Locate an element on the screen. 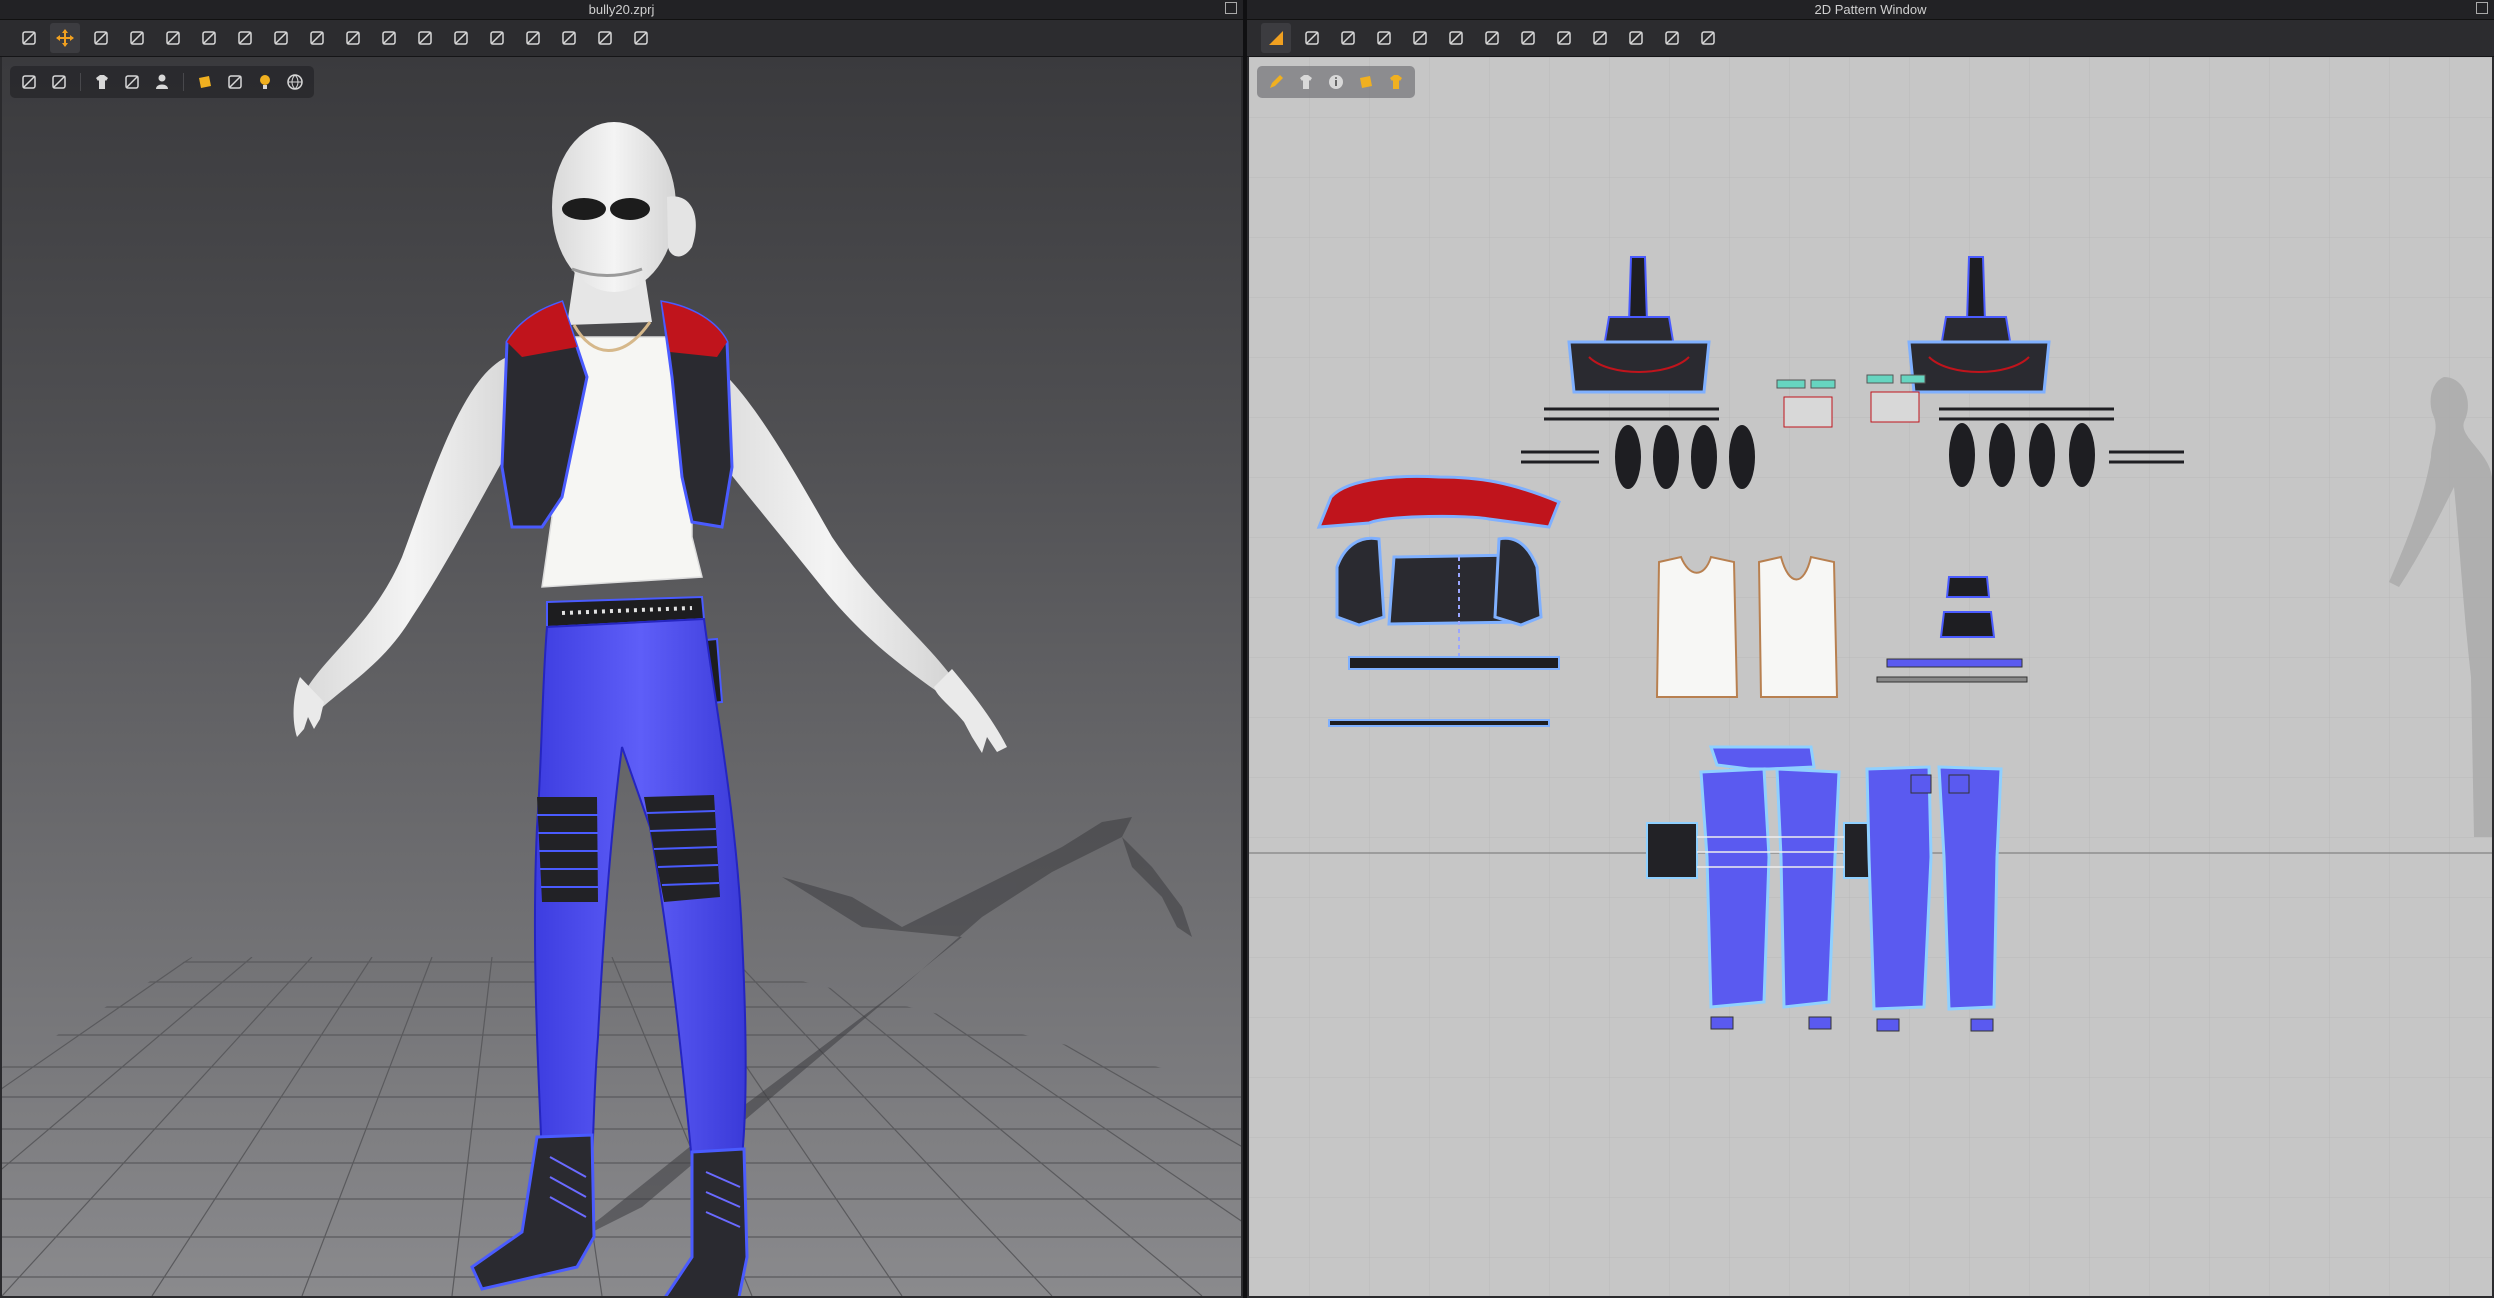  pin-icon is located at coordinates (209, 38).